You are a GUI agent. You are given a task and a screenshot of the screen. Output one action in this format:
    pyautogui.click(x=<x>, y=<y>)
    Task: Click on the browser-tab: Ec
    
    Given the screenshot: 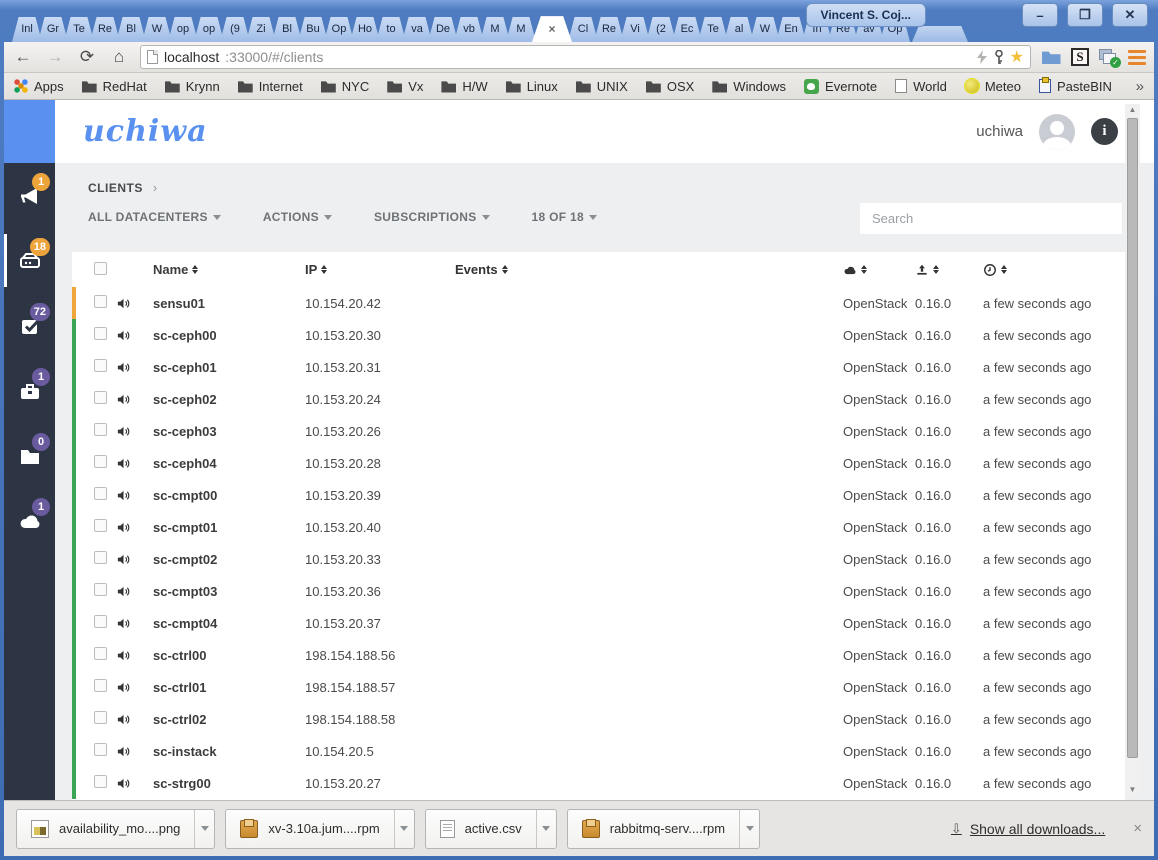 What is the action you would take?
    pyautogui.click(x=687, y=29)
    